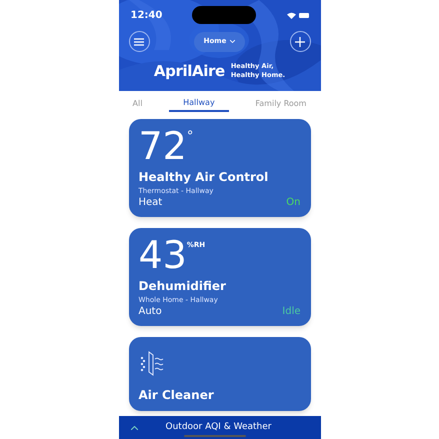 This screenshot has height=439, width=439. Describe the element at coordinates (219, 374) in the screenshot. I see `device-card: Air Cleaner` at that location.